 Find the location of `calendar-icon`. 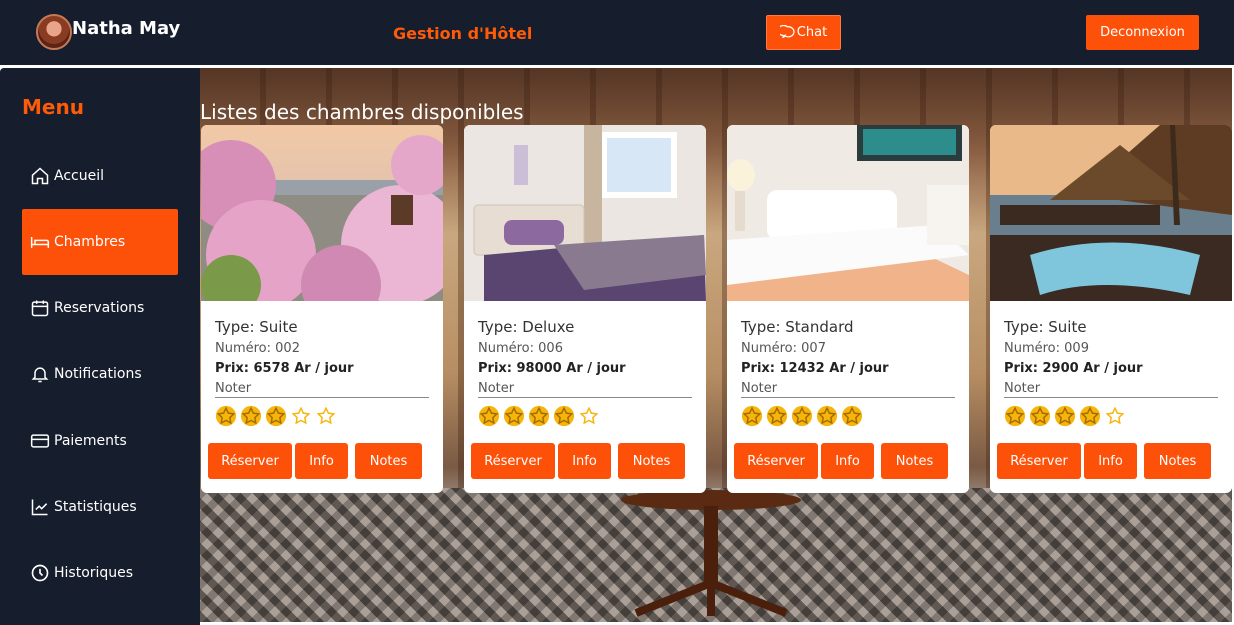

calendar-icon is located at coordinates (40, 308).